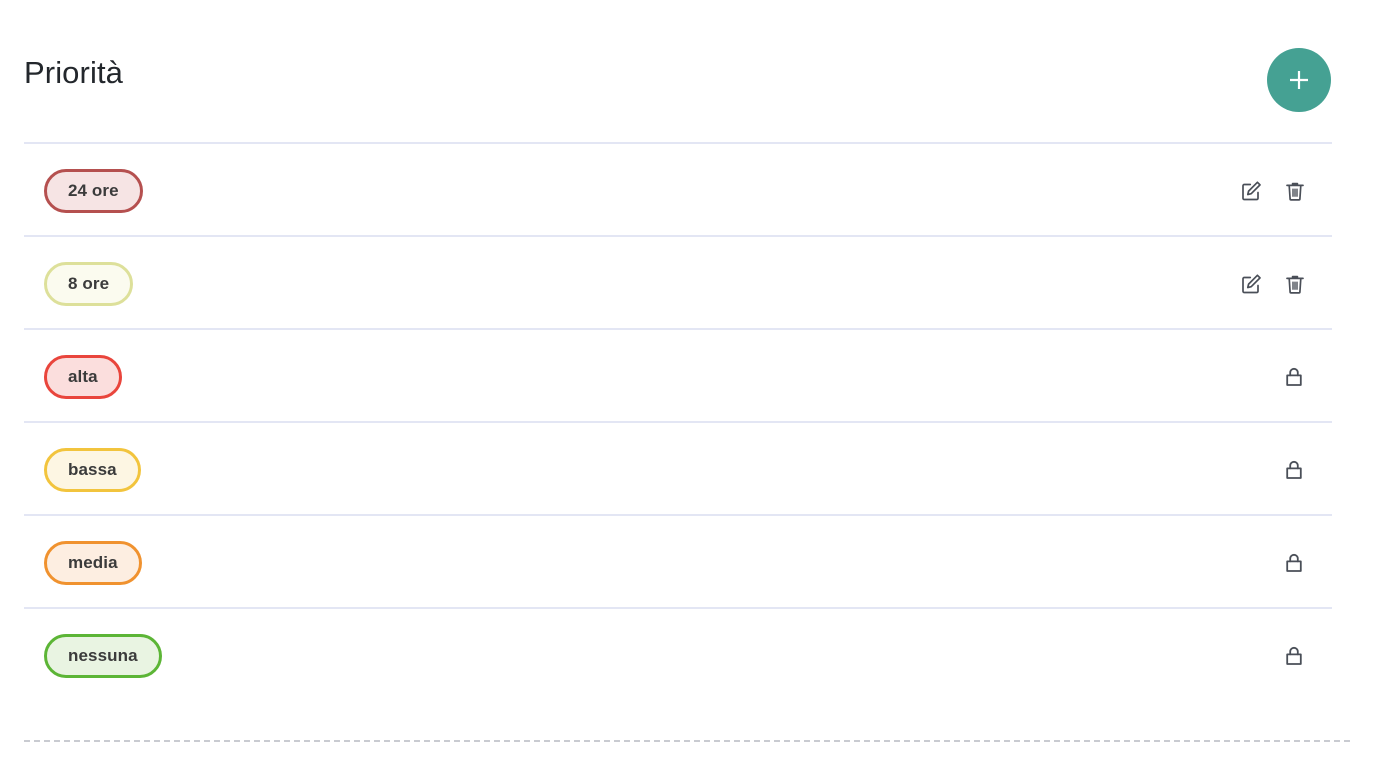 This screenshot has width=1374, height=758. Describe the element at coordinates (687, 376) in the screenshot. I see `list-item: alta` at that location.